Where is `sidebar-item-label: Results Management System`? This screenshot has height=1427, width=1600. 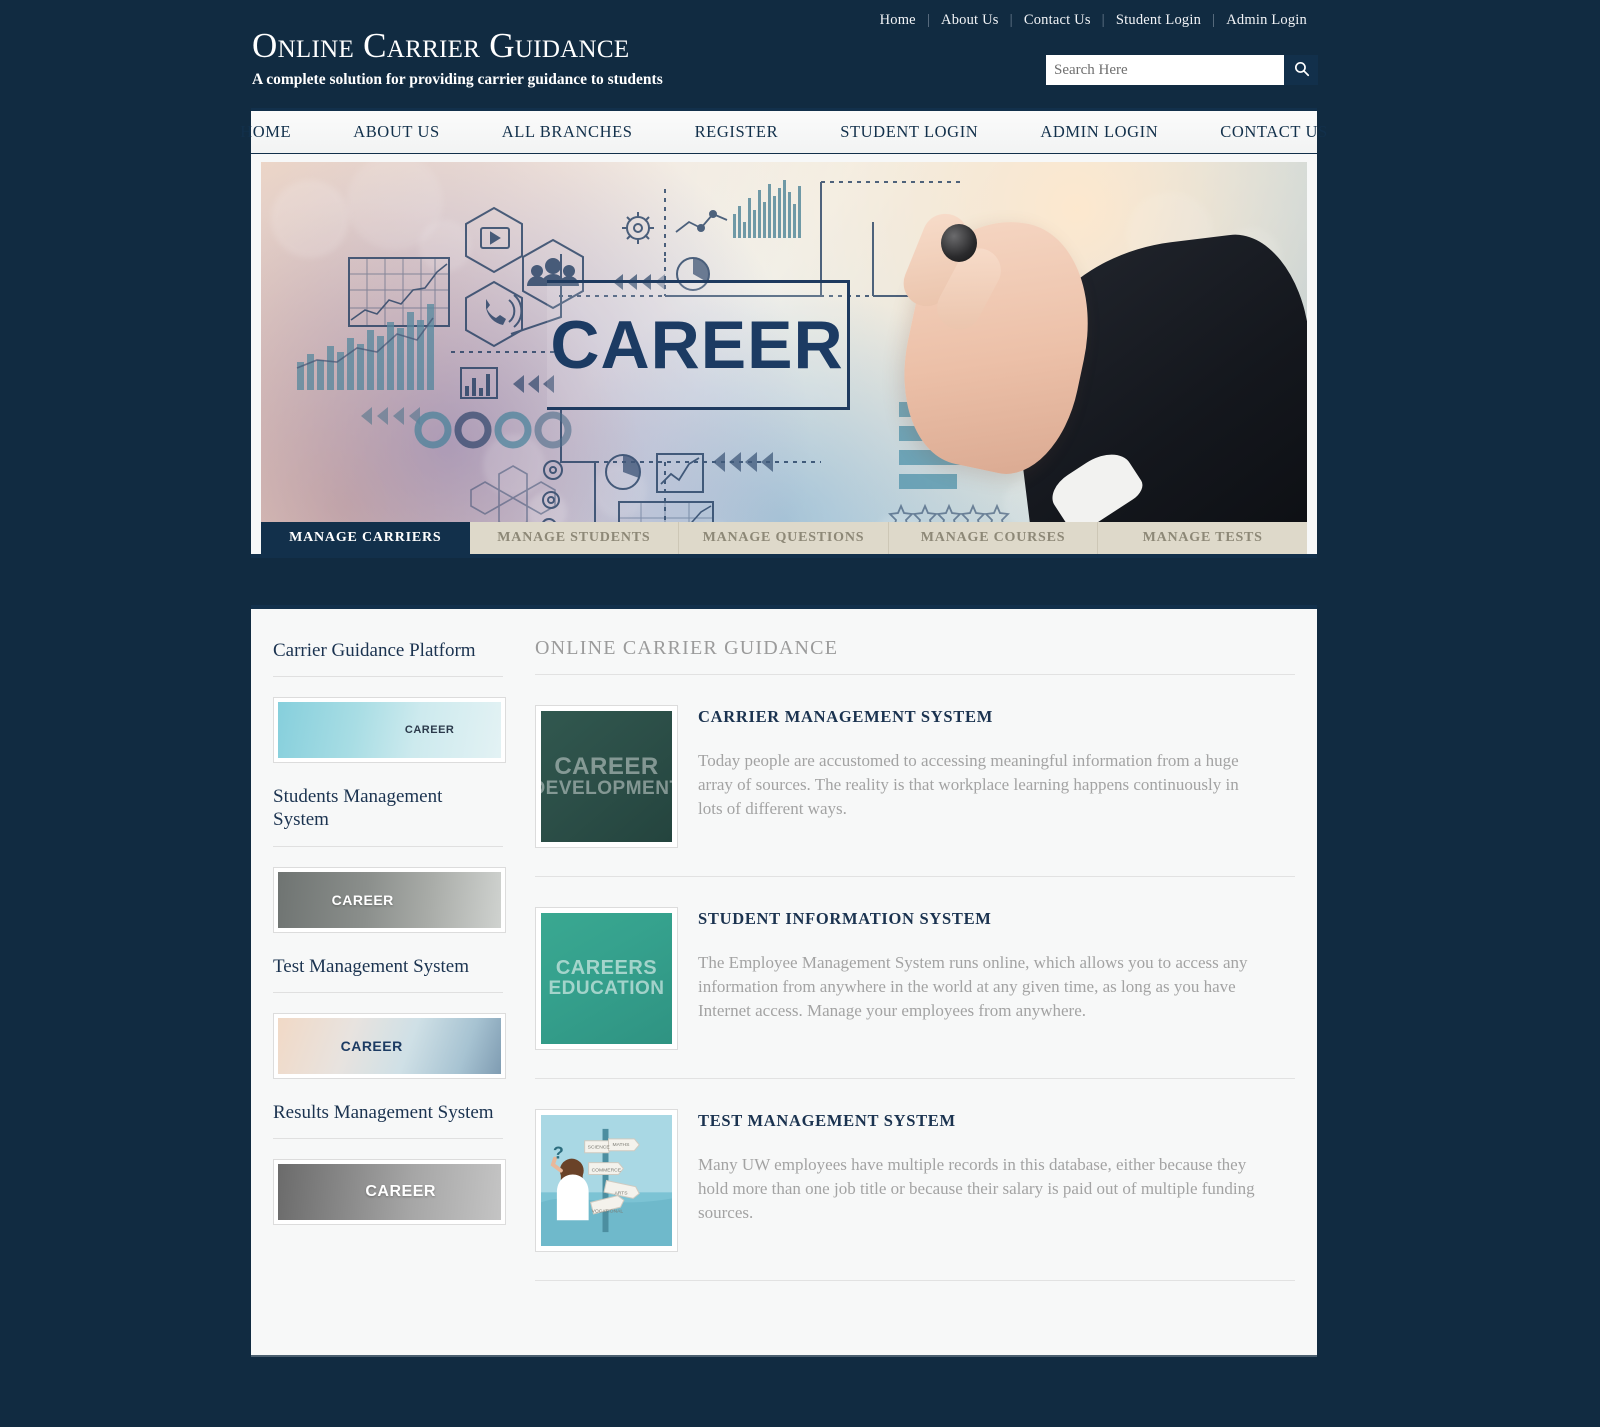 sidebar-item-label: Results Management System is located at coordinates (388, 1119).